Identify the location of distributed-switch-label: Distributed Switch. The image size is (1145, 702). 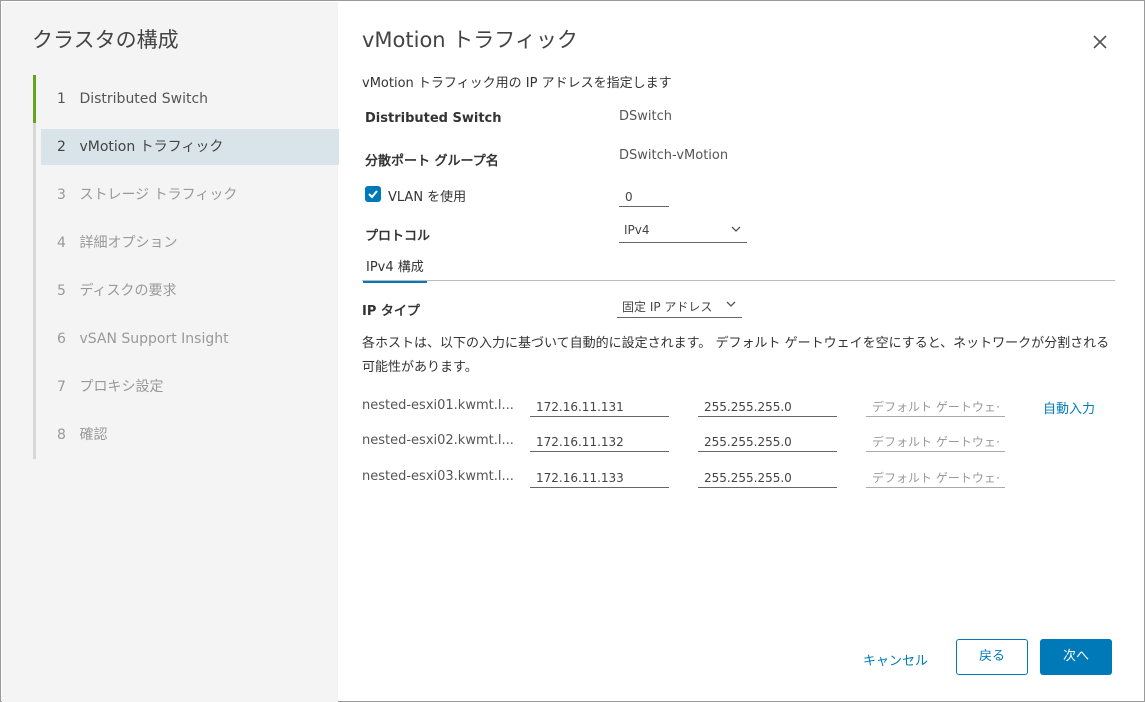
(433, 118).